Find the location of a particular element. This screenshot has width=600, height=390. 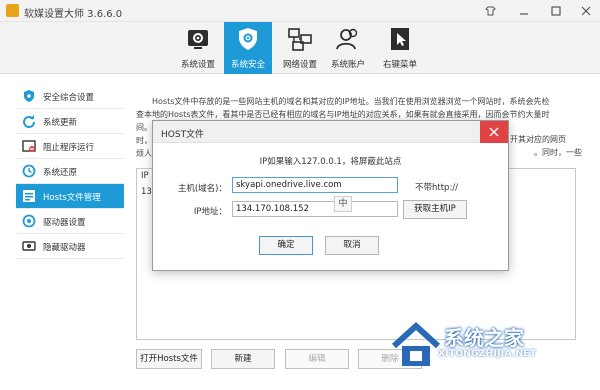

ok-button: 确定 is located at coordinates (286, 245).